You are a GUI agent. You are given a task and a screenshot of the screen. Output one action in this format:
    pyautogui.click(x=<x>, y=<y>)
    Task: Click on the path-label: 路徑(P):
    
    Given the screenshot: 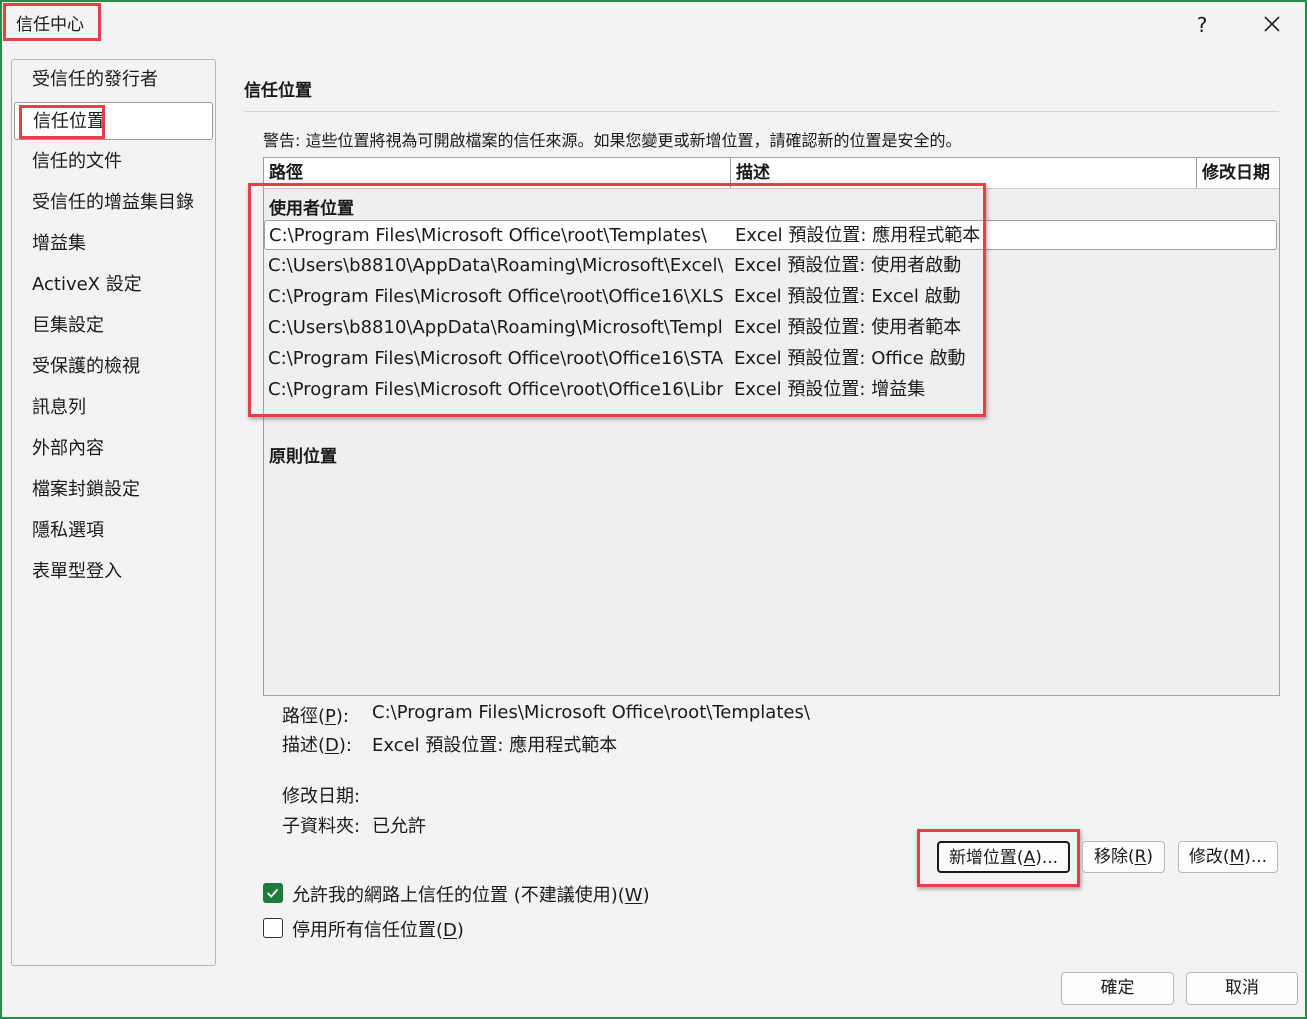 What is the action you would take?
    pyautogui.click(x=315, y=716)
    